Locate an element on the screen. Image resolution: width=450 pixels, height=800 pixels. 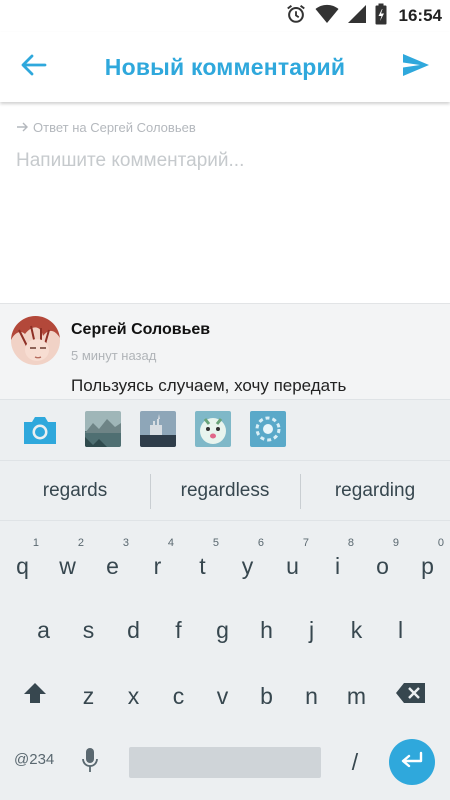
shift-key is located at coordinates (34, 696).